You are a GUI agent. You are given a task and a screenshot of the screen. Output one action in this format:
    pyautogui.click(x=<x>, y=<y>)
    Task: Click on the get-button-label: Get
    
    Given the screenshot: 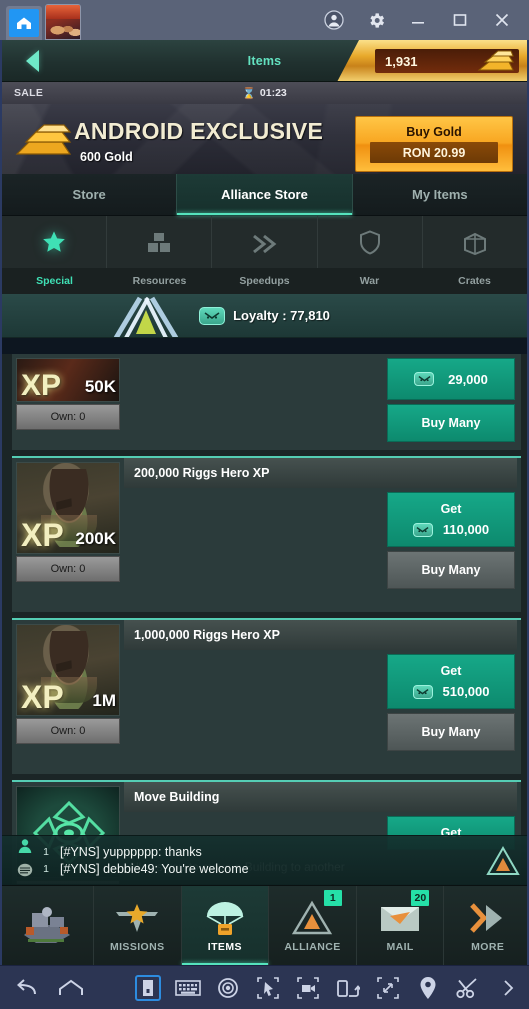 What is the action you would take?
    pyautogui.click(x=451, y=509)
    